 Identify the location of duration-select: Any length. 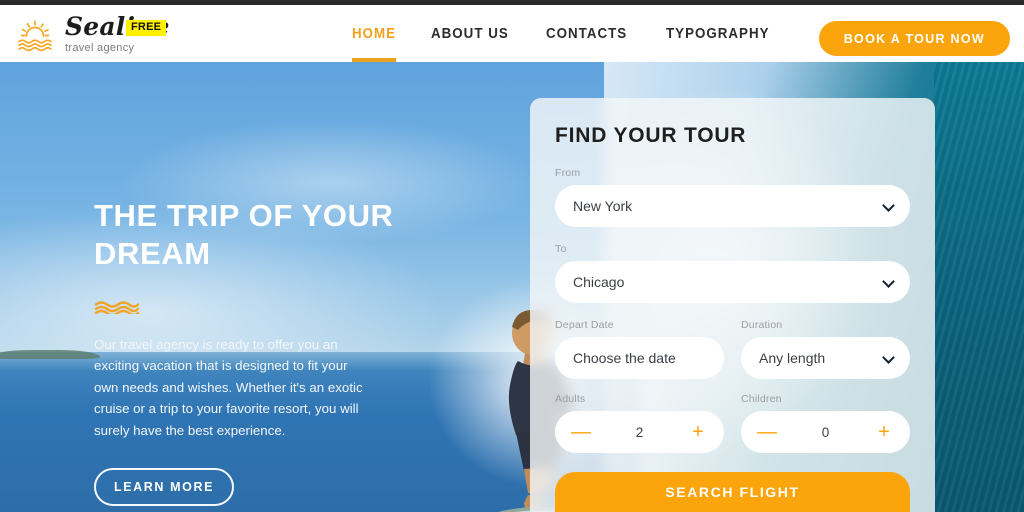
(825, 358).